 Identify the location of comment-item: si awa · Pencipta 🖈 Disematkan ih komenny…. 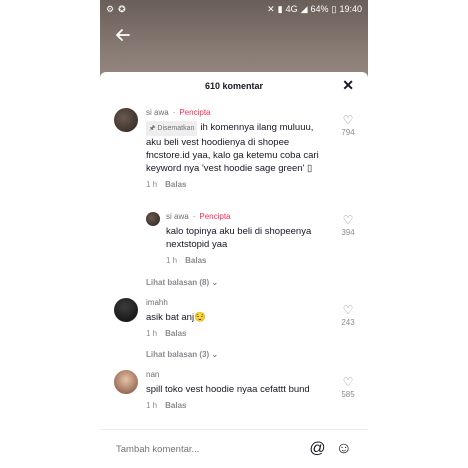
(219, 148).